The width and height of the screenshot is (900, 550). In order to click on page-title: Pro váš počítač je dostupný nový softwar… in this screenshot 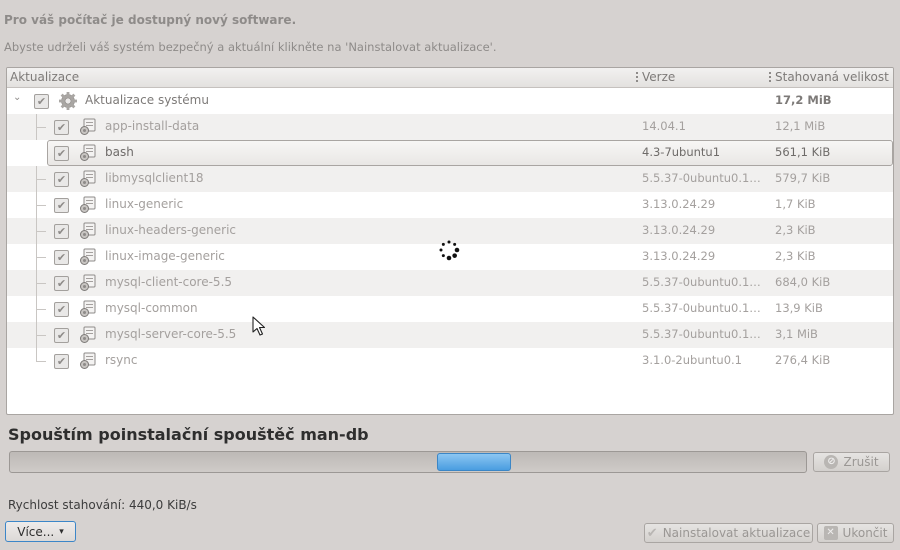, I will do `click(150, 20)`.